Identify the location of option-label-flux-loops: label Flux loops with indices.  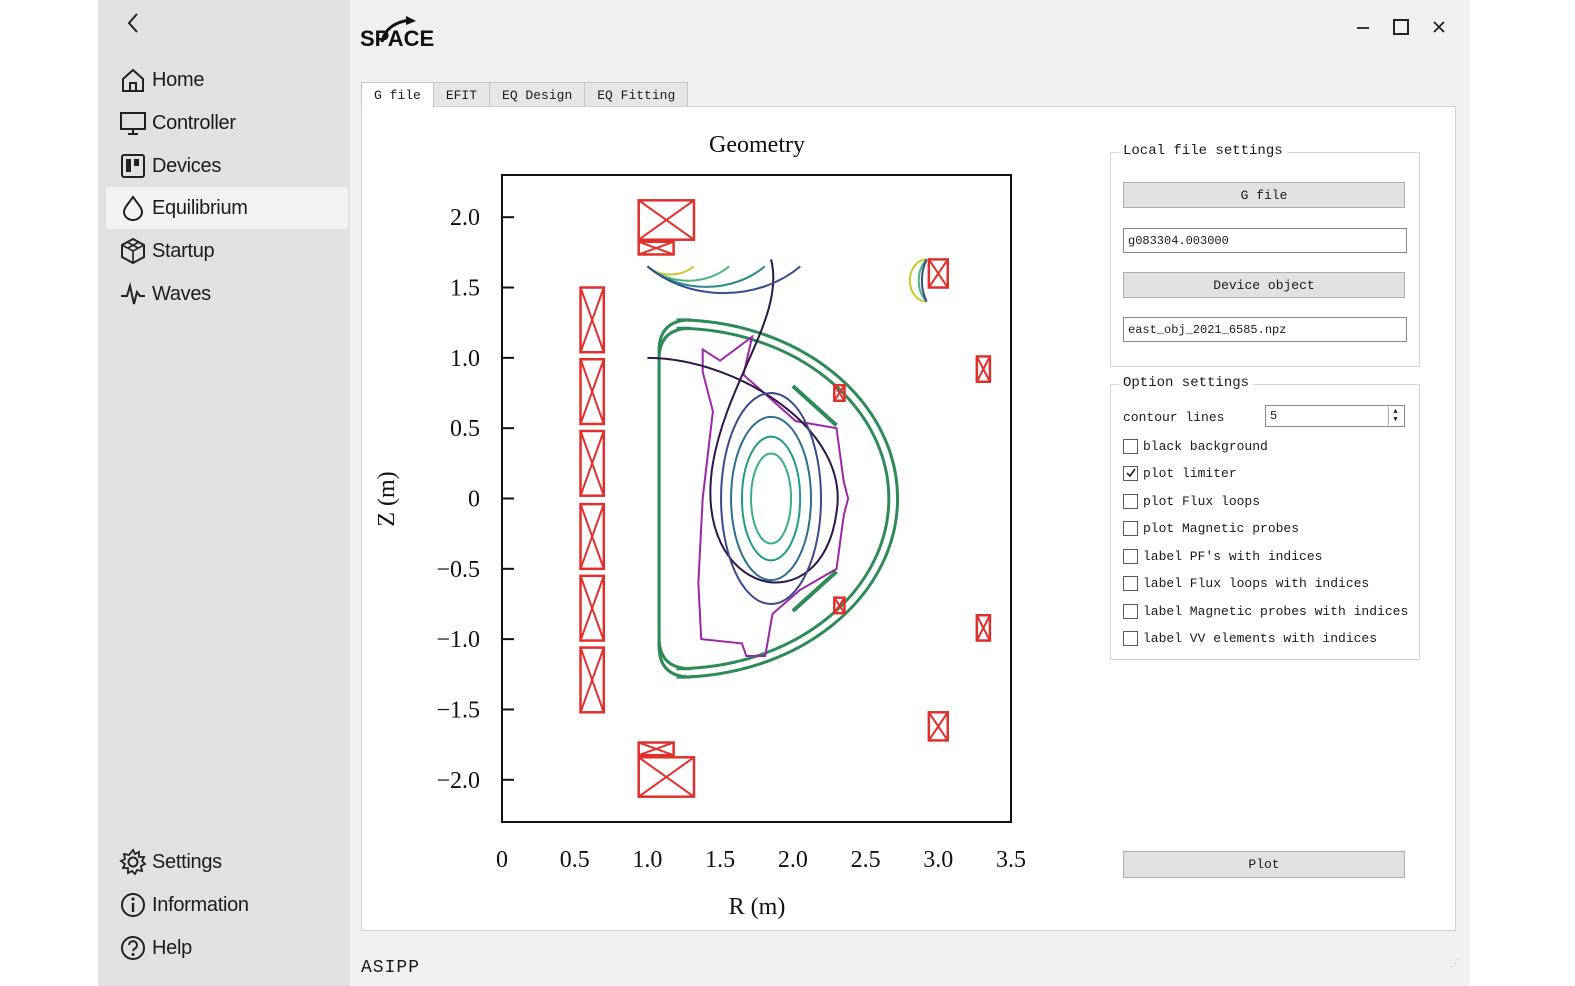
(1246, 583).